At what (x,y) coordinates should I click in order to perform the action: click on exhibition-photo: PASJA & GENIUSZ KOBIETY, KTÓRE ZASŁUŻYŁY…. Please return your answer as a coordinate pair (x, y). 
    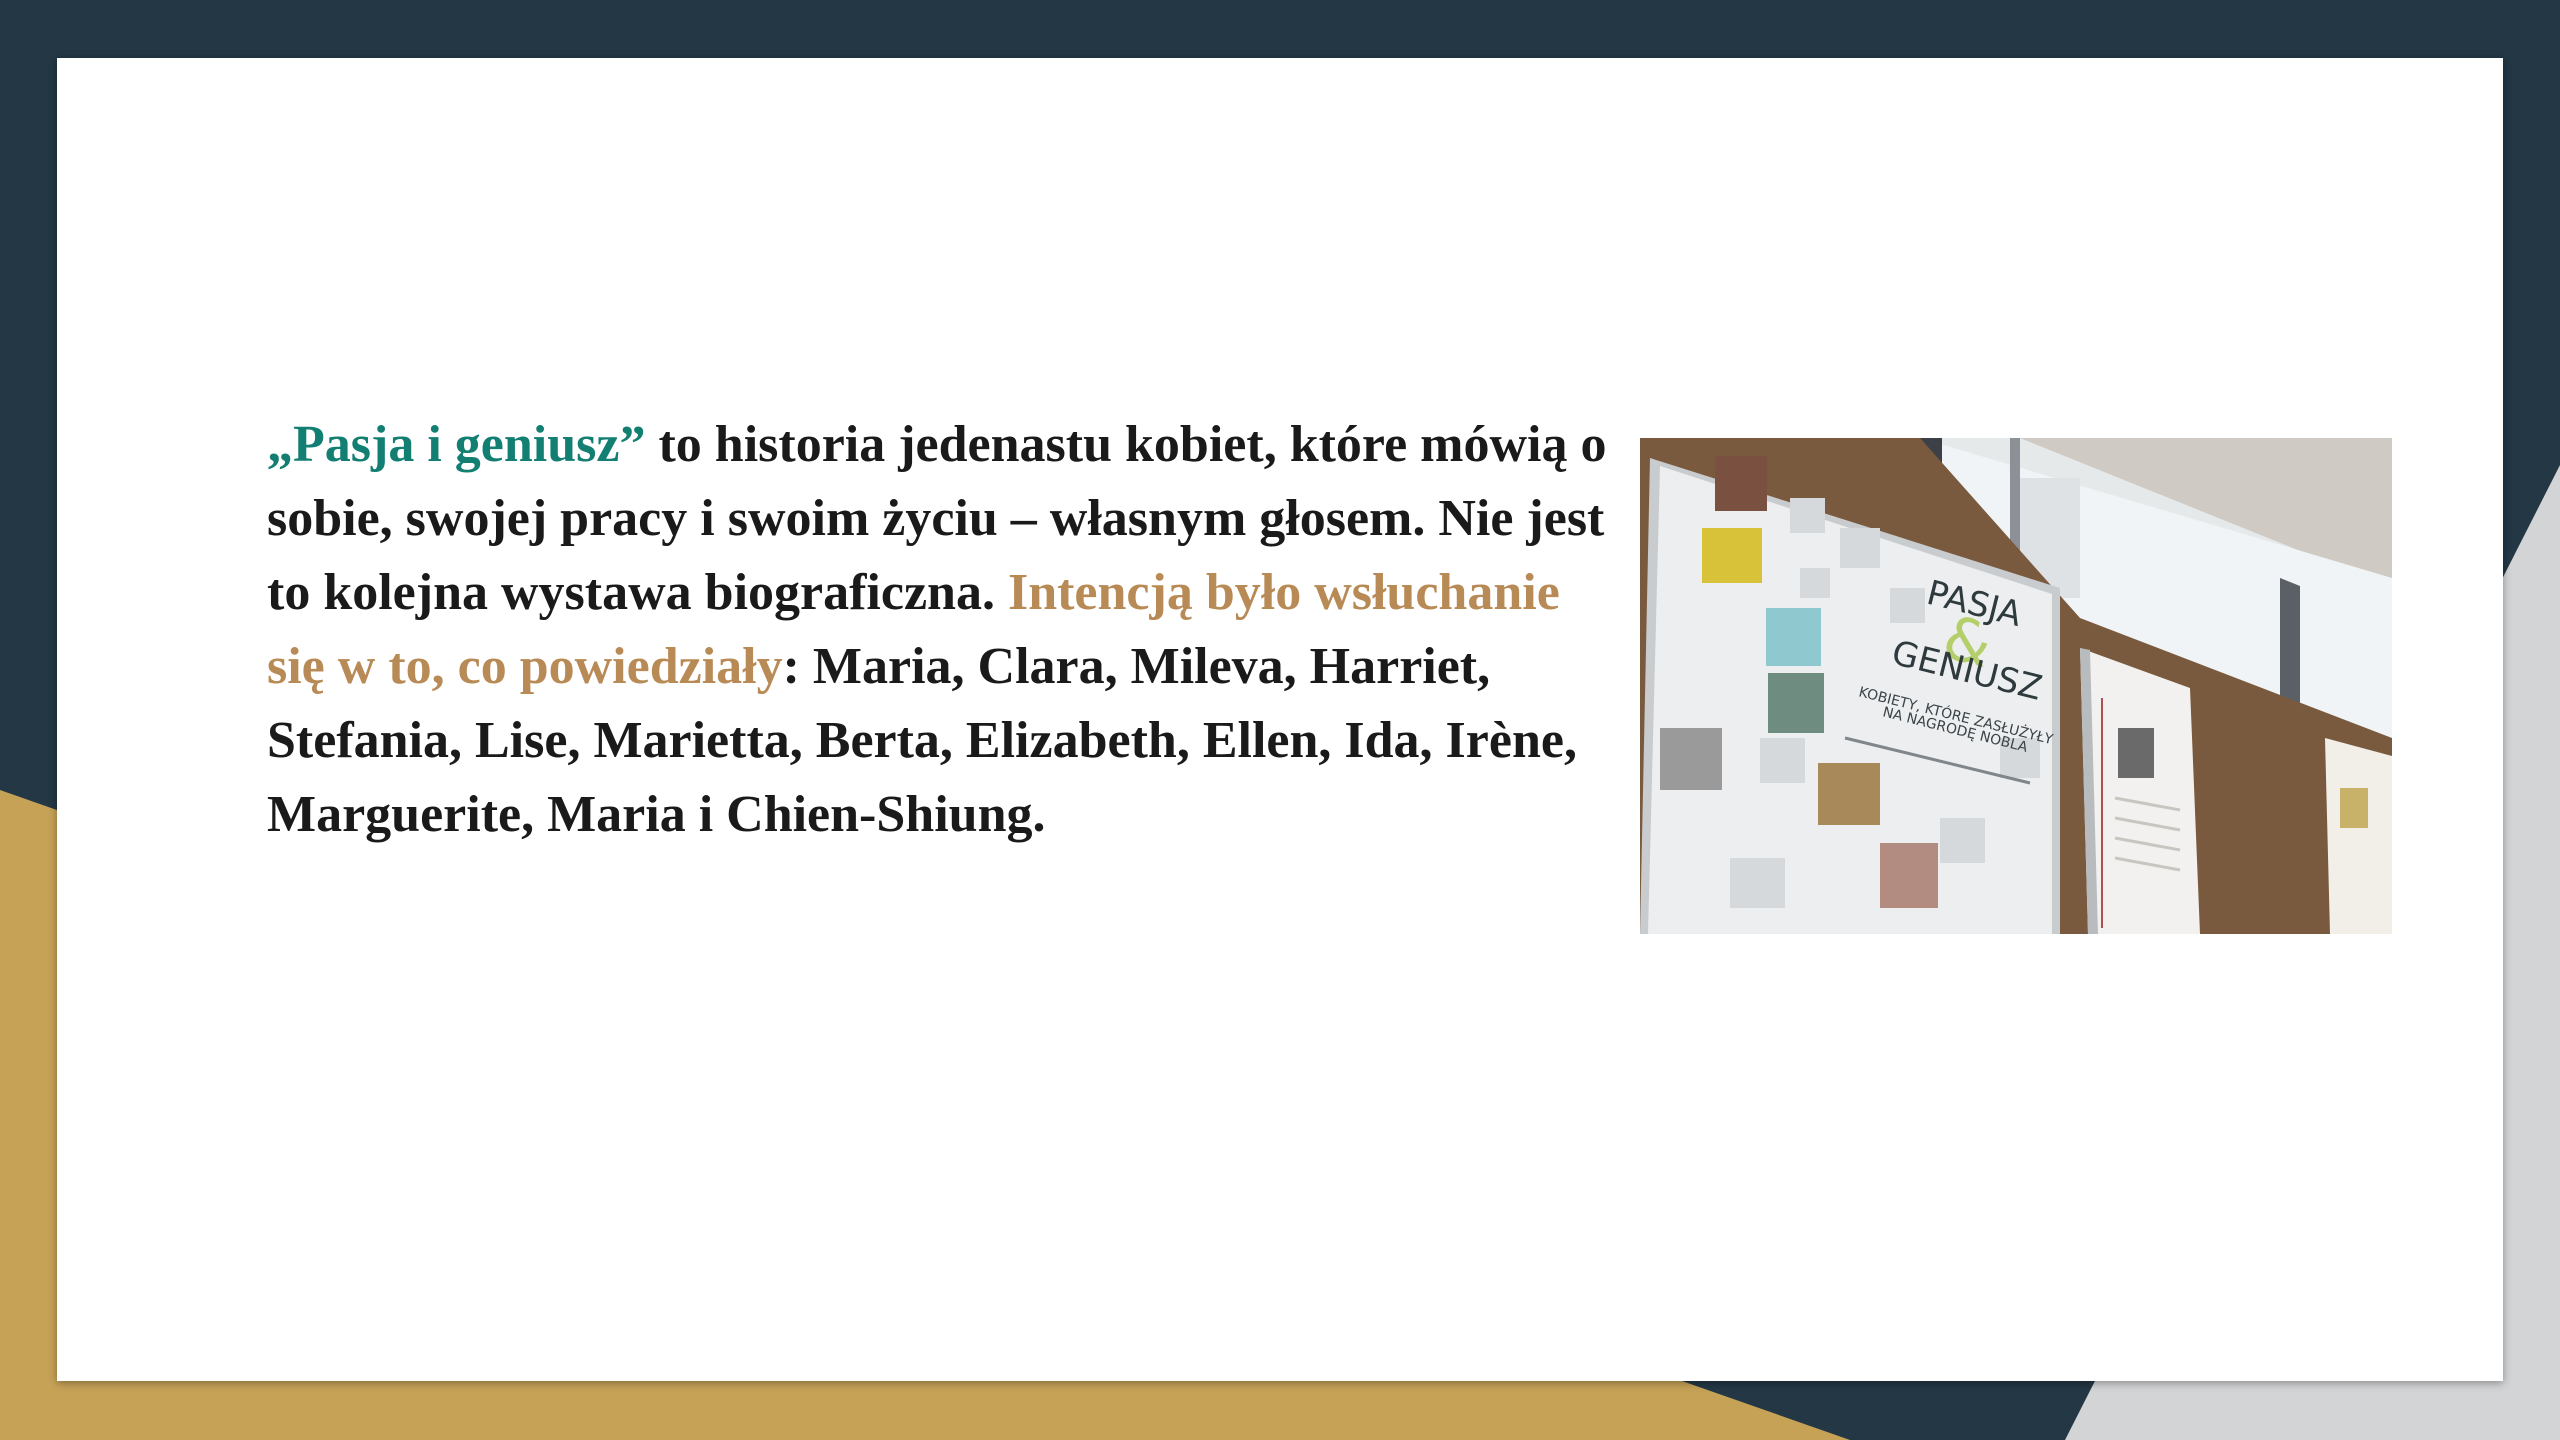
    Looking at the image, I should click on (2016, 686).